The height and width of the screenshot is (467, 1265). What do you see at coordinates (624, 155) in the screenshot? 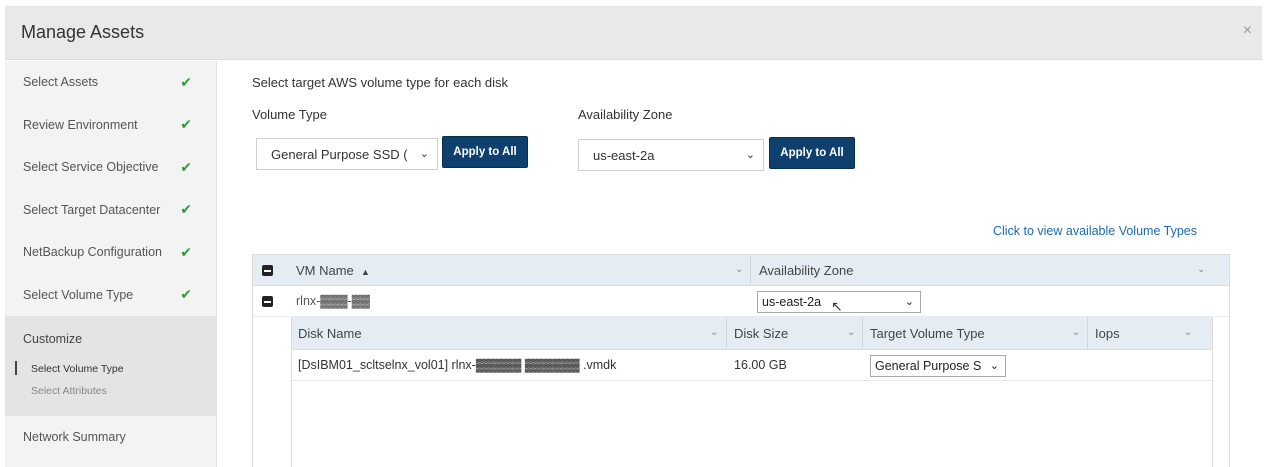
I see `availability-zone-value: us-east-2a` at bounding box center [624, 155].